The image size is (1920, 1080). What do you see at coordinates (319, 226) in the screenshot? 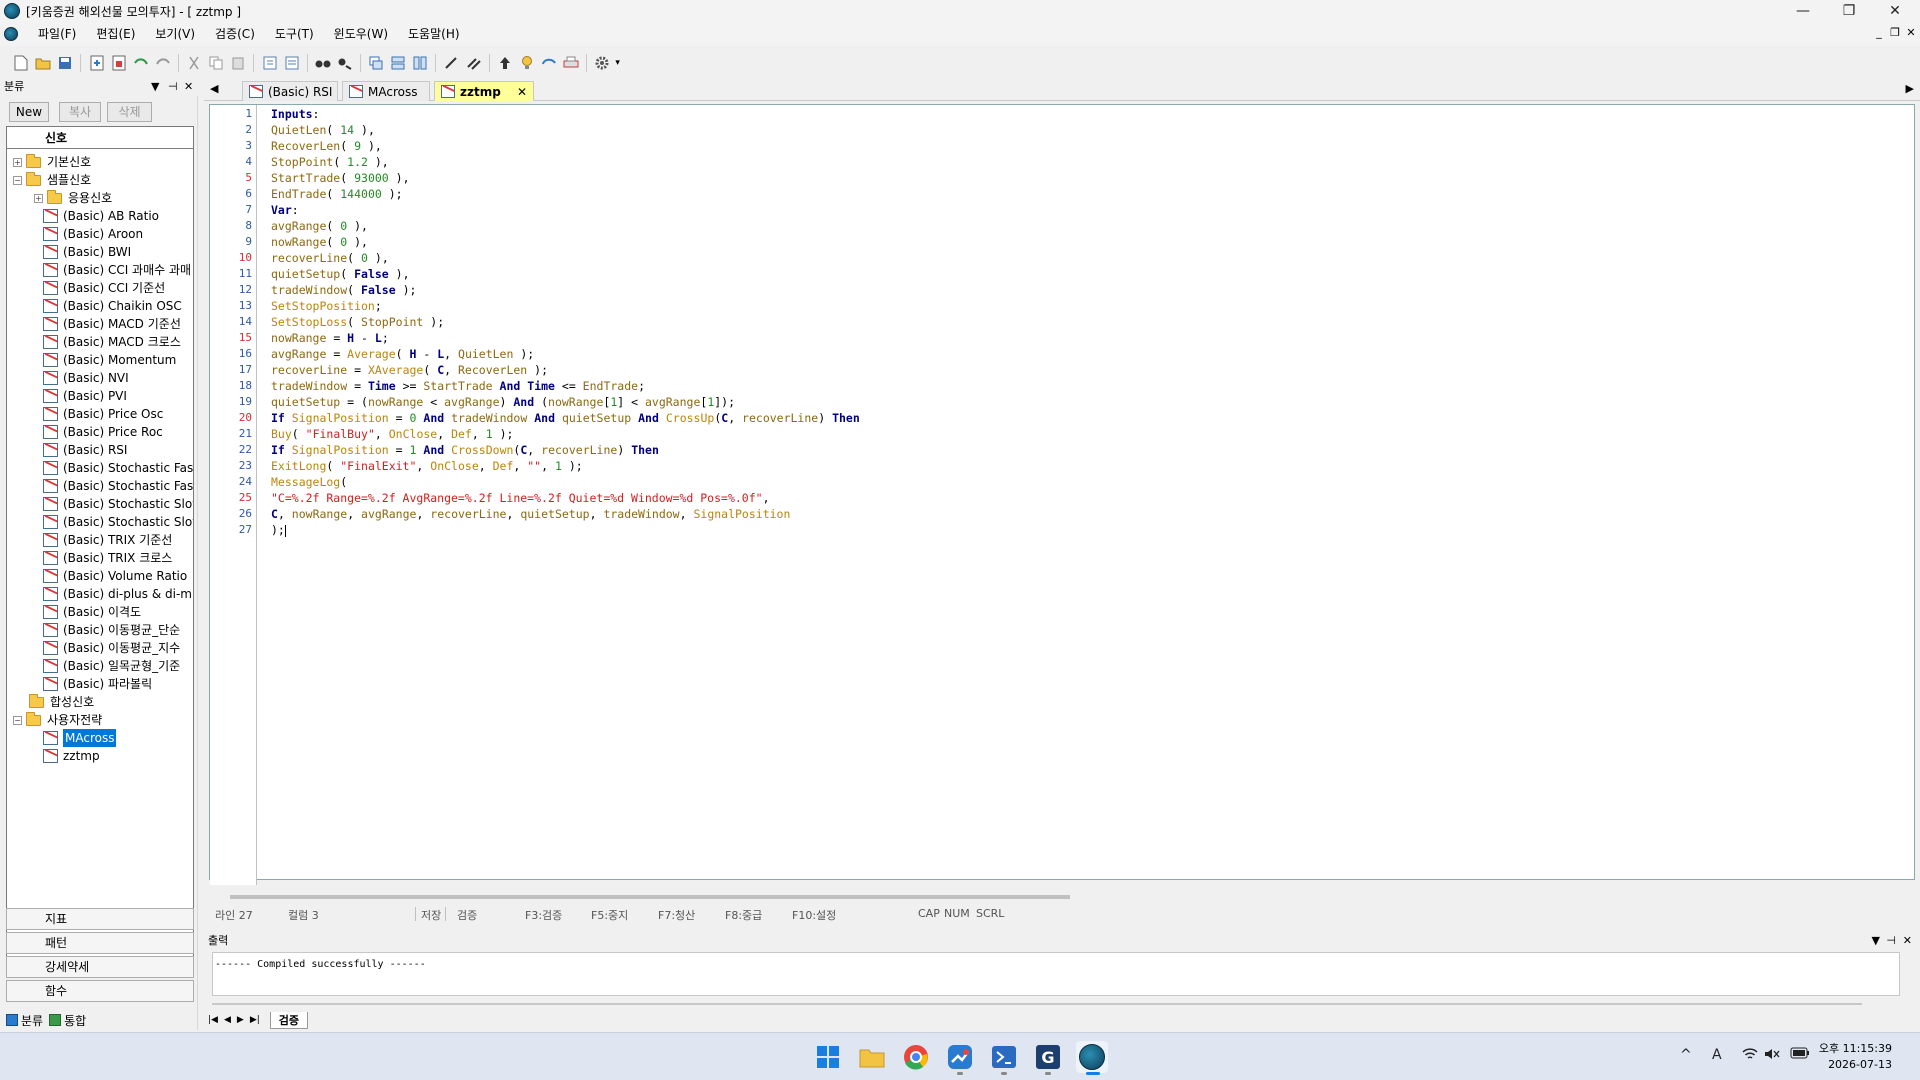
I see `code-line: avgRange( 0 ),` at bounding box center [319, 226].